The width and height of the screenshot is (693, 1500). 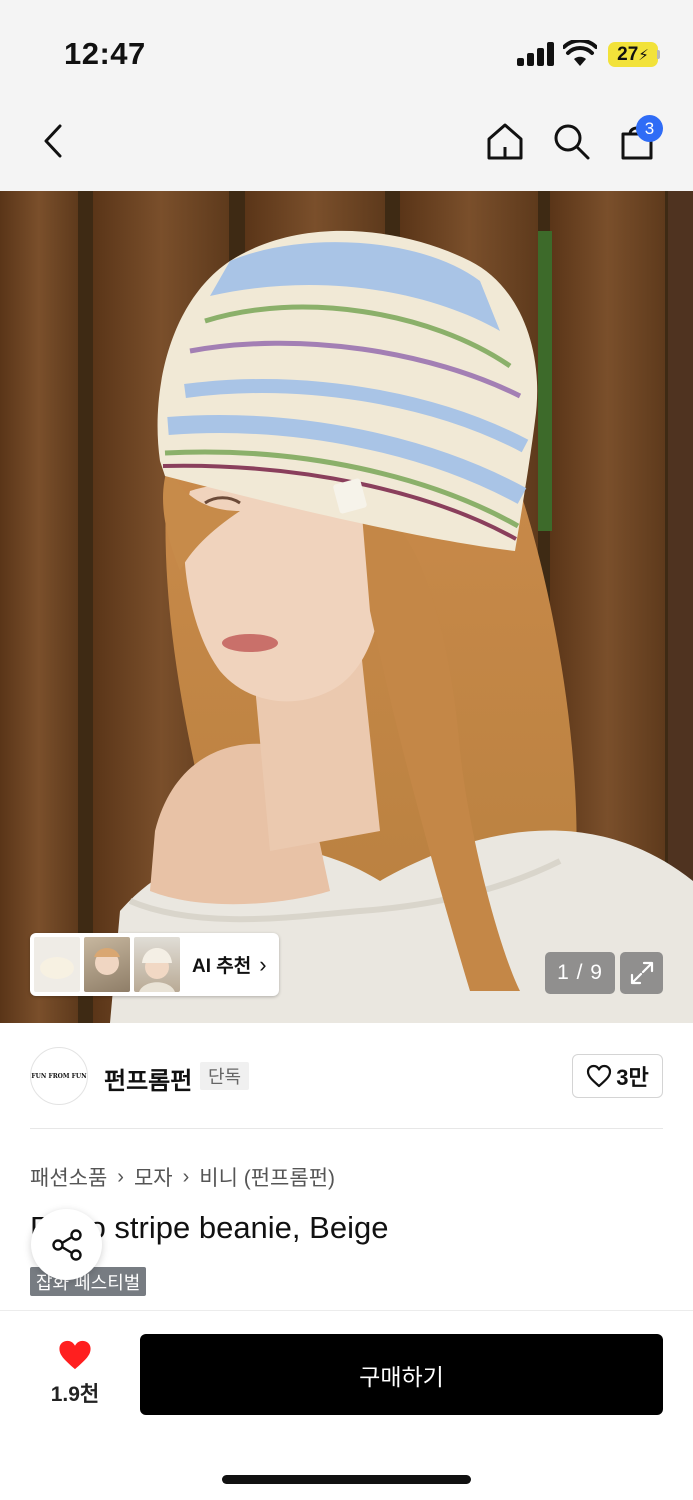 I want to click on battery-cap, so click(x=658, y=54).